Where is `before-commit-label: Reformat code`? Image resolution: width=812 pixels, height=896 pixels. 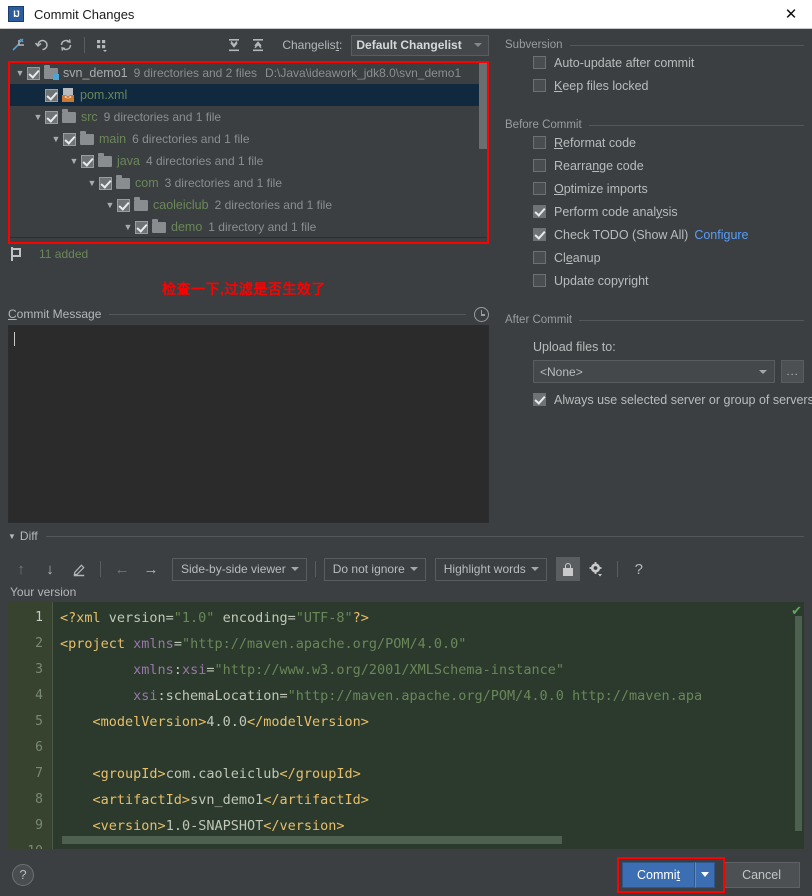 before-commit-label: Reformat code is located at coordinates (595, 142).